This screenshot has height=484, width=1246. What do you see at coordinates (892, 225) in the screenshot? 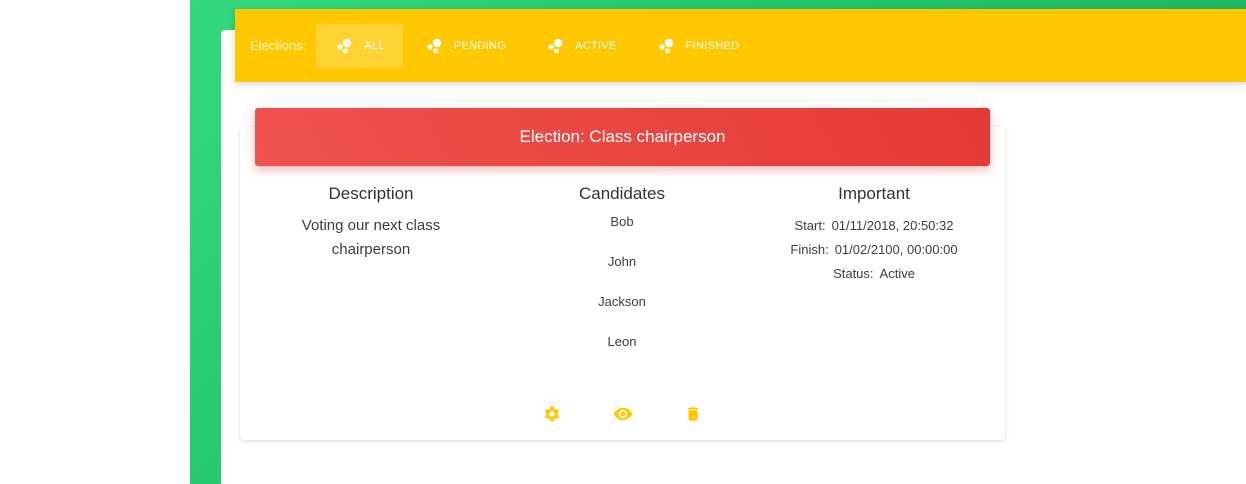
I see `start-value: 01/11/2018, 20:50:32` at bounding box center [892, 225].